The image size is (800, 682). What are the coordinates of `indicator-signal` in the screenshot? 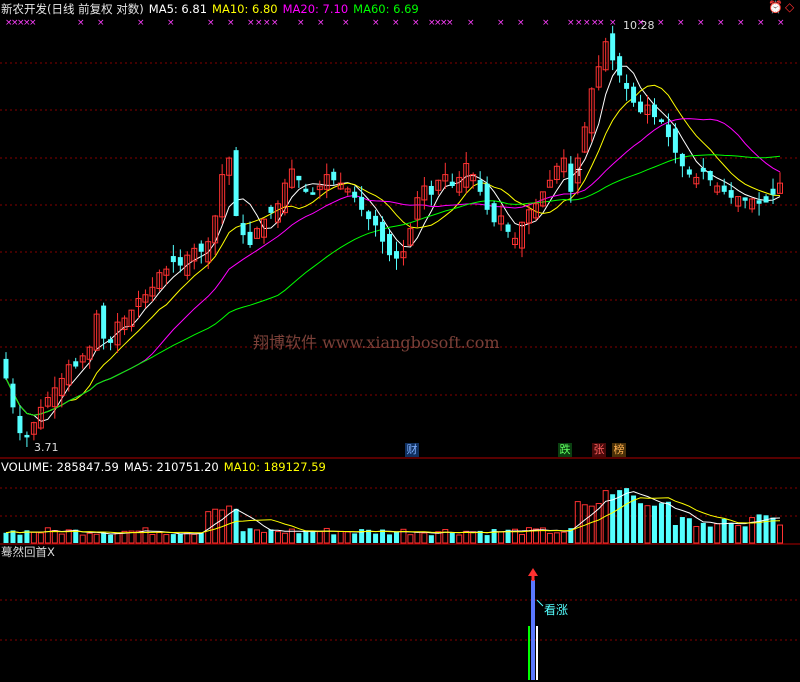 It's located at (536, 624).